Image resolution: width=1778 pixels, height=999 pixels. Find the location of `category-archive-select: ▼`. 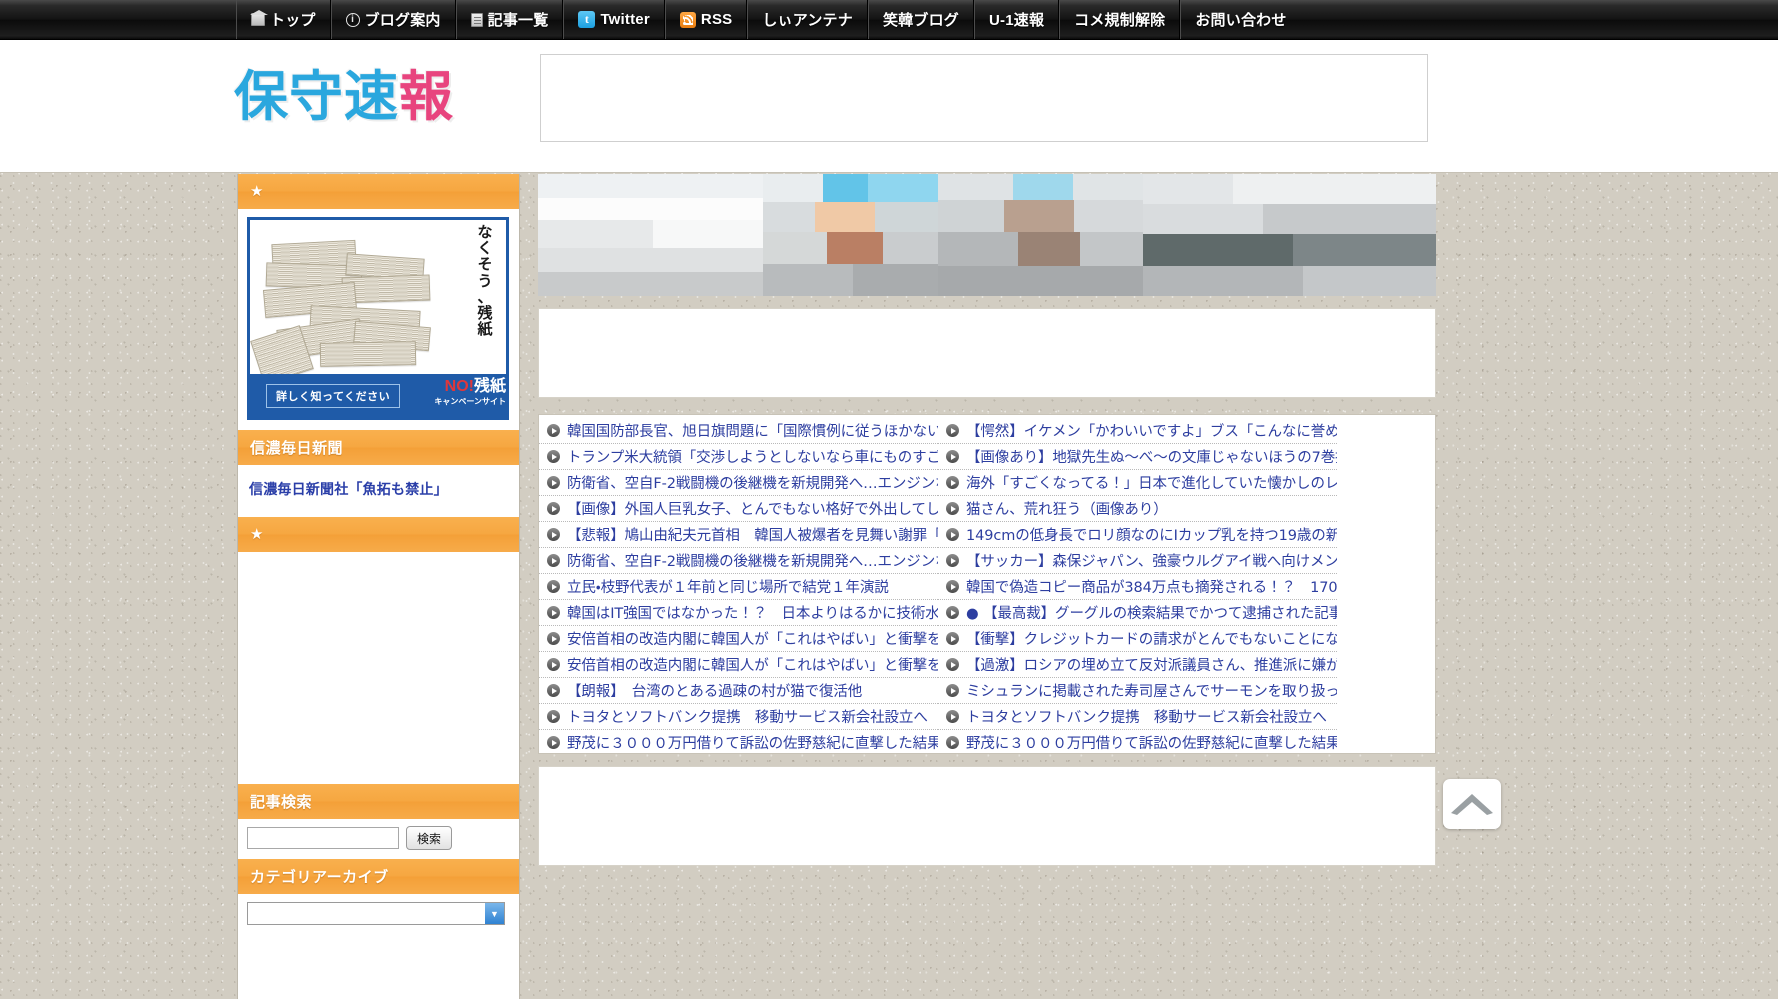

category-archive-select: ▼ is located at coordinates (376, 913).